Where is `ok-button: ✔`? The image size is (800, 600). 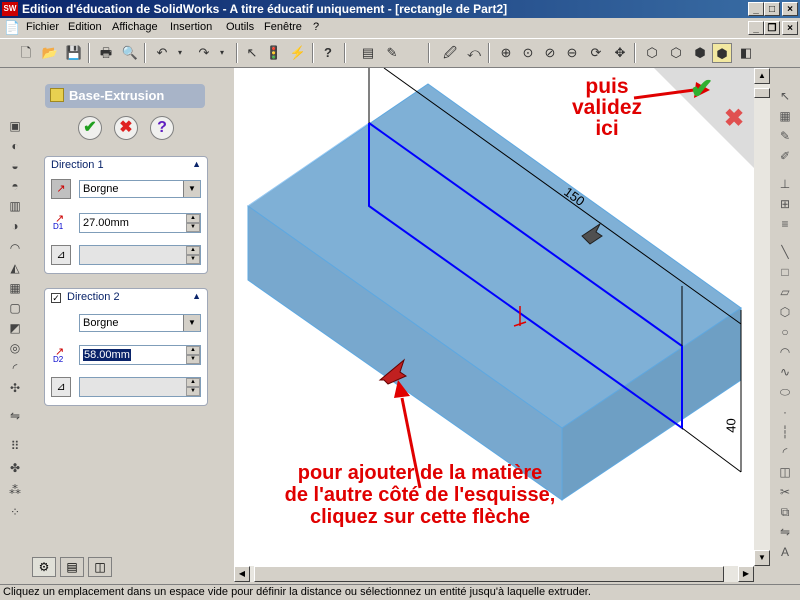
ok-button: ✔ is located at coordinates (90, 128).